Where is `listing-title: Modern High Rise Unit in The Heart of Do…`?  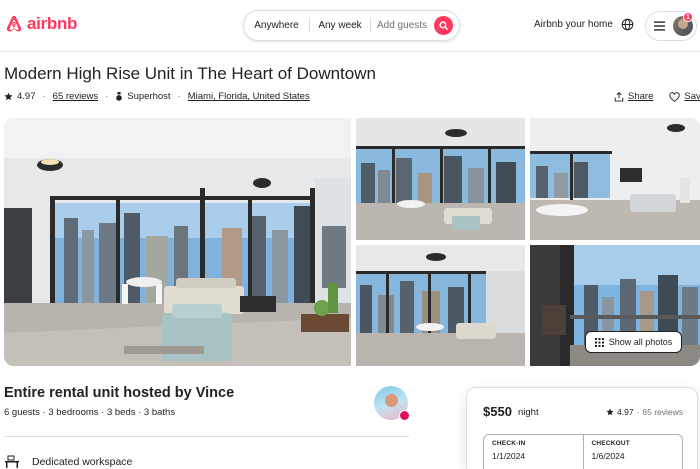
listing-title: Modern High Rise Unit in The Heart of Do… is located at coordinates (190, 73).